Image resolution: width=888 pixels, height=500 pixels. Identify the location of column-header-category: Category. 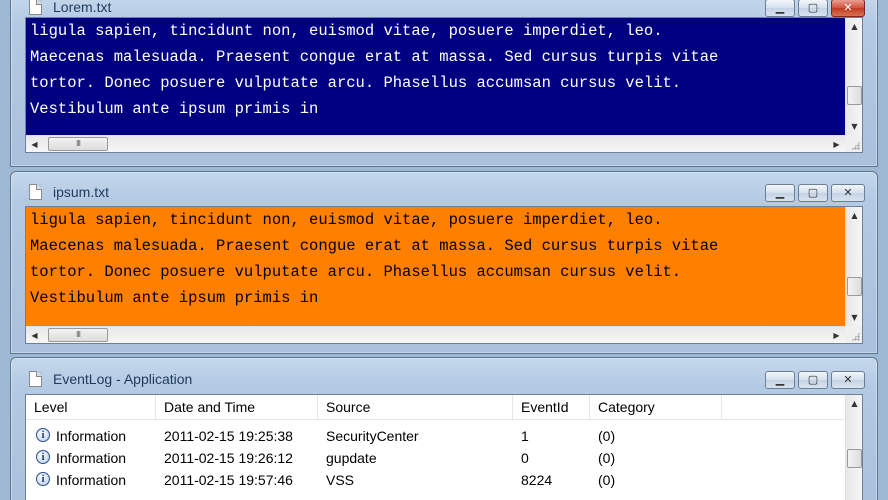
(656, 407).